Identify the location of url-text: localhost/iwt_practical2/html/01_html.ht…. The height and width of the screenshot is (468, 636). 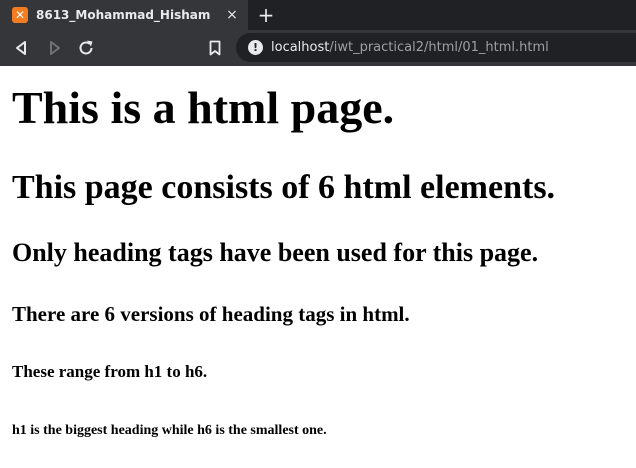
(410, 47).